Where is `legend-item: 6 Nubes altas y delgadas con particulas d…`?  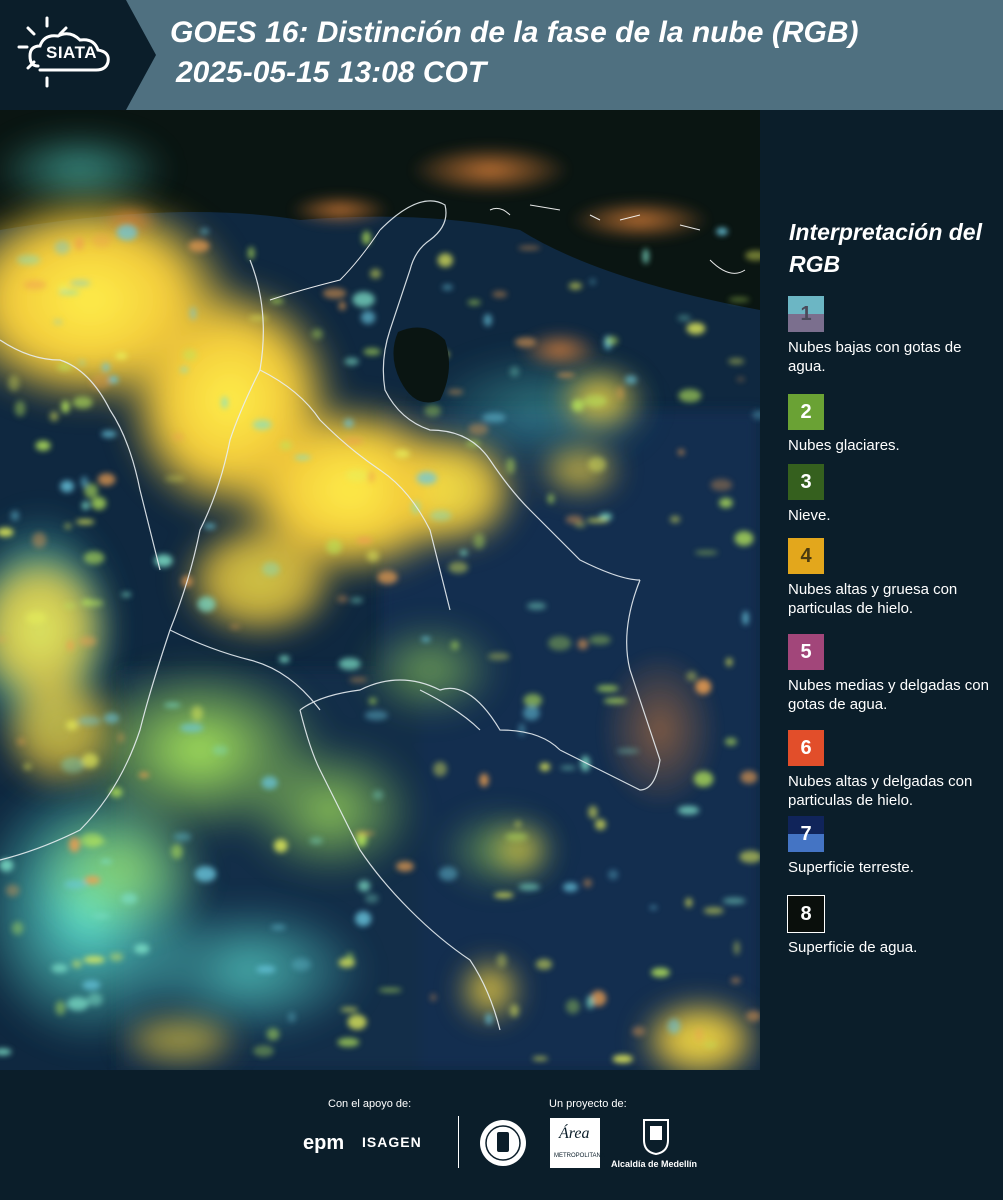
legend-item: 6 Nubes altas y delgadas con particulas d… is located at coordinates (893, 770).